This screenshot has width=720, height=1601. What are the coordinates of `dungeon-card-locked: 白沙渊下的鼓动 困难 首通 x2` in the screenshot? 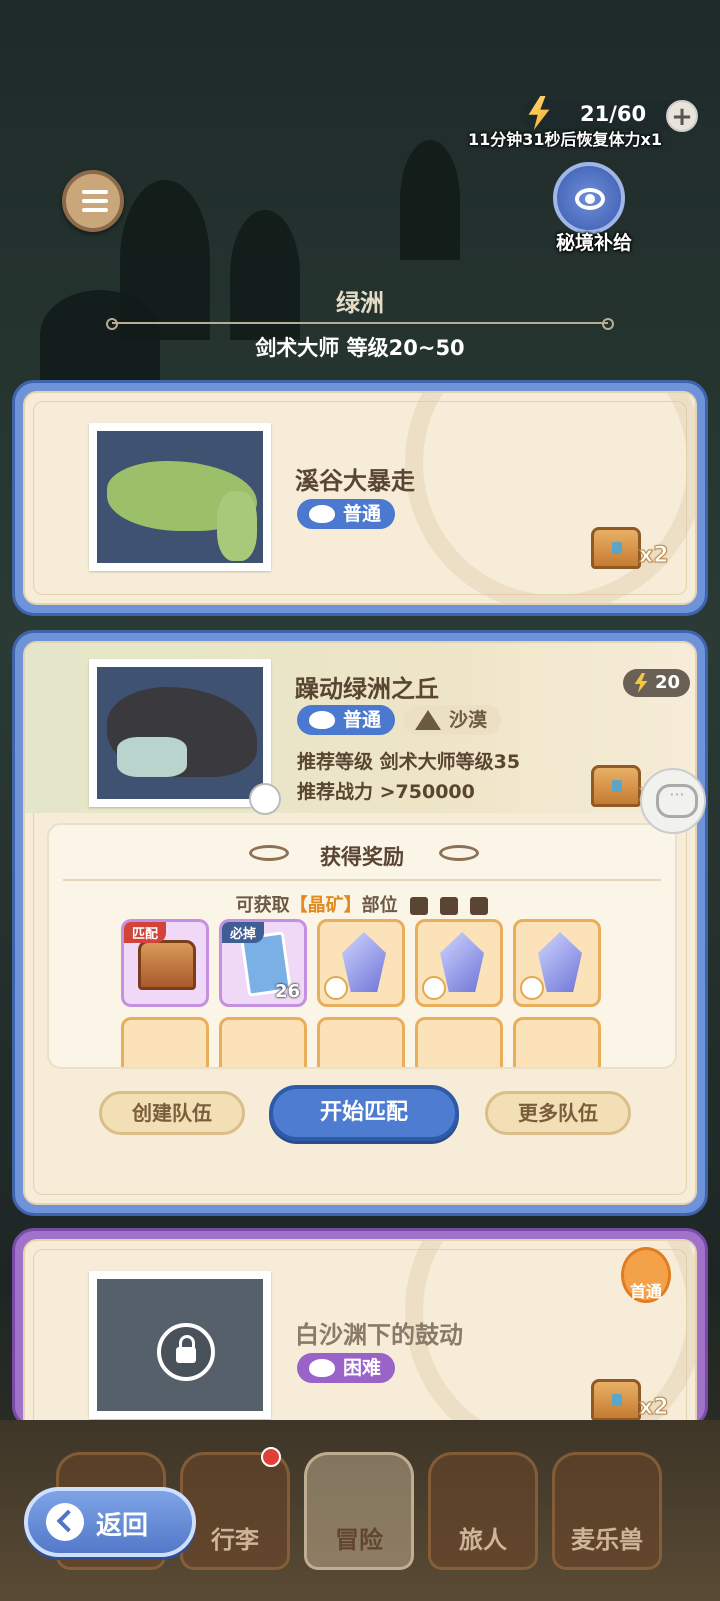 It's located at (360, 1343).